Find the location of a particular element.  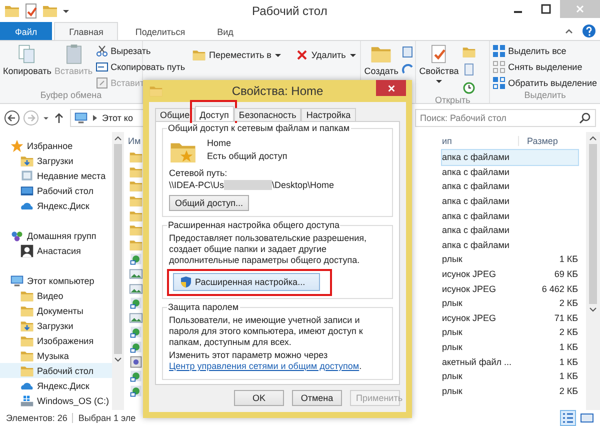

nav-item: Этот компьютер is located at coordinates (56, 280).